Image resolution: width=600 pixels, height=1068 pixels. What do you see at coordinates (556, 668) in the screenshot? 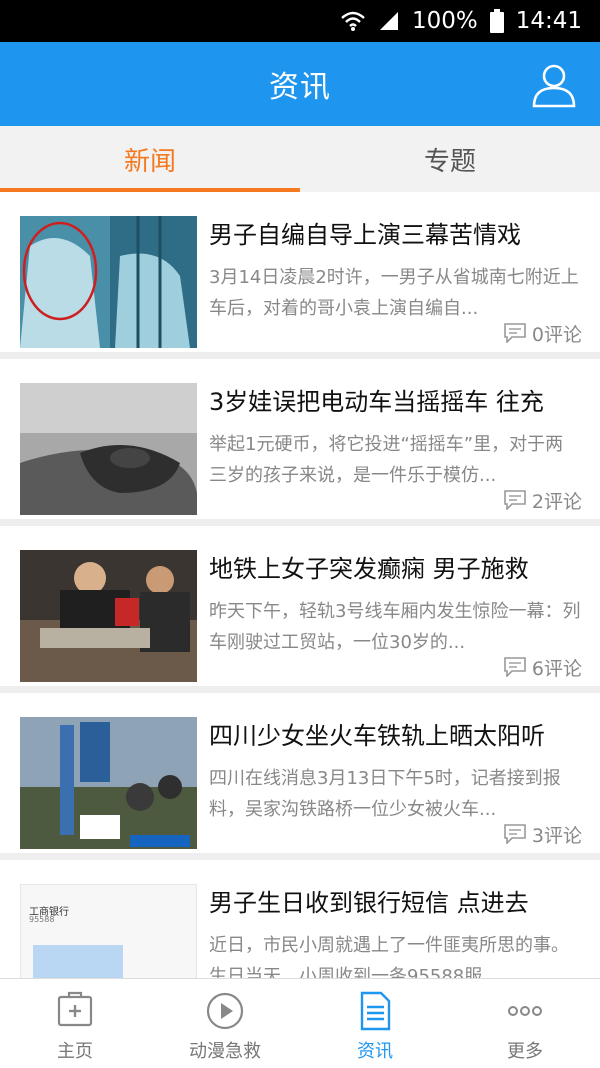
I see `comment-count-label: 6评论` at bounding box center [556, 668].